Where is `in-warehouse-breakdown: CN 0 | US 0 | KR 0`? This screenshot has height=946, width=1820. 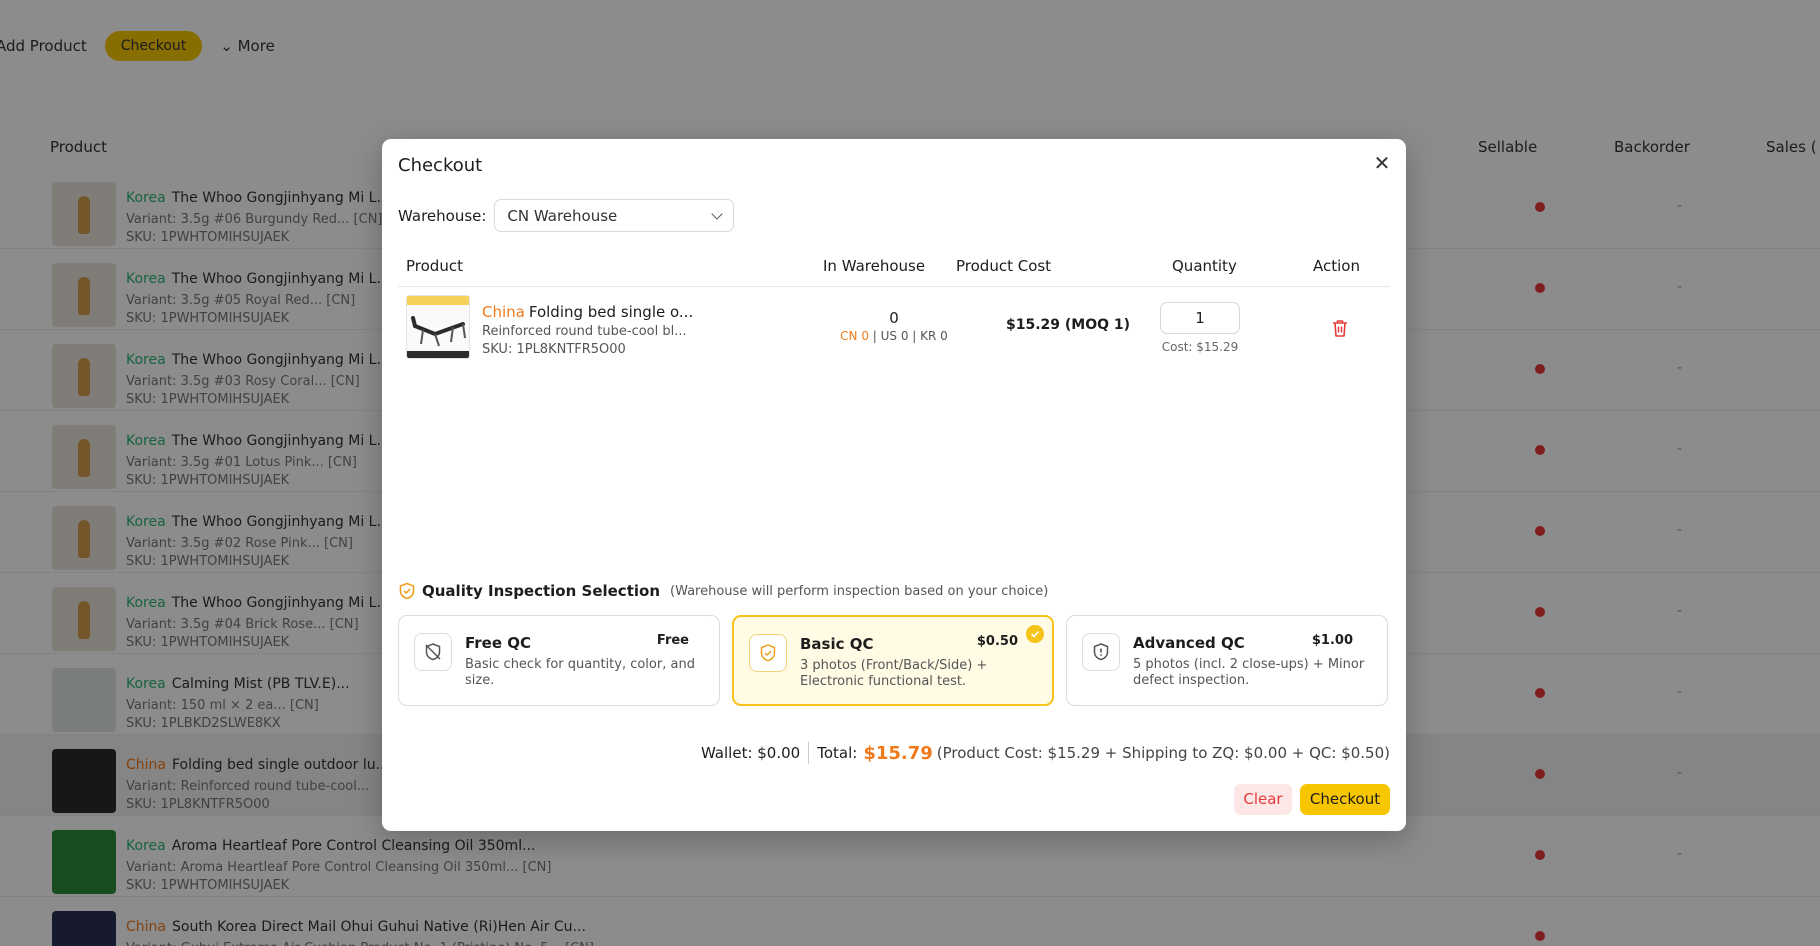
in-warehouse-breakdown: CN 0 | US 0 | KR 0 is located at coordinates (894, 336).